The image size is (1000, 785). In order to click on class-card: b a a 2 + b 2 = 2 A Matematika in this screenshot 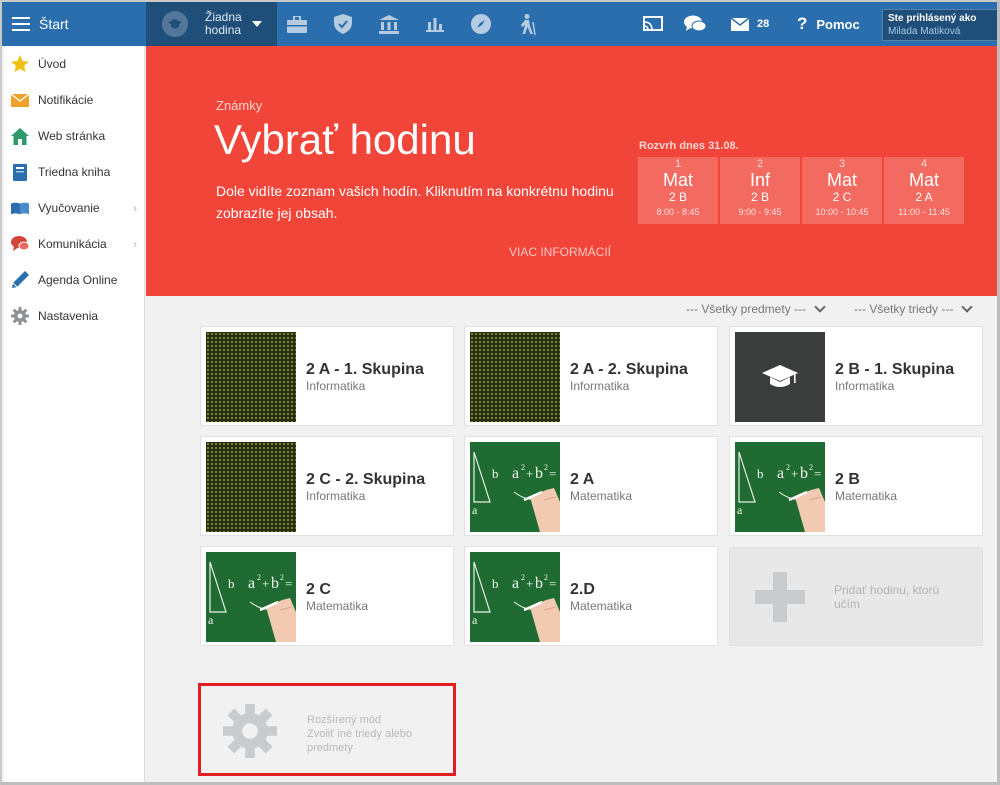, I will do `click(591, 486)`.